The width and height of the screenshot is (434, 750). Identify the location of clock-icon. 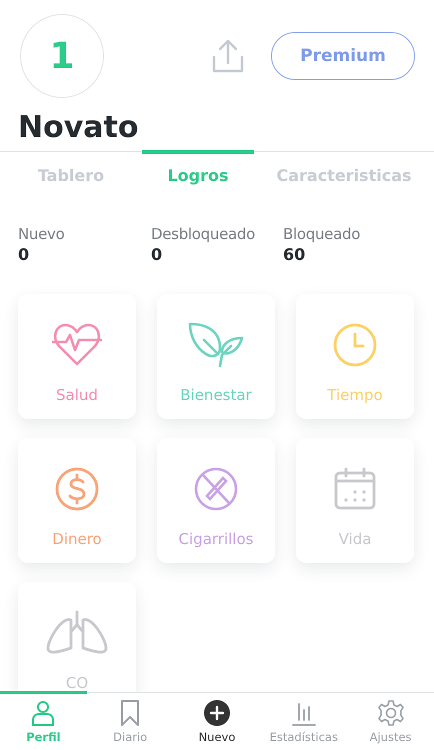
(355, 345).